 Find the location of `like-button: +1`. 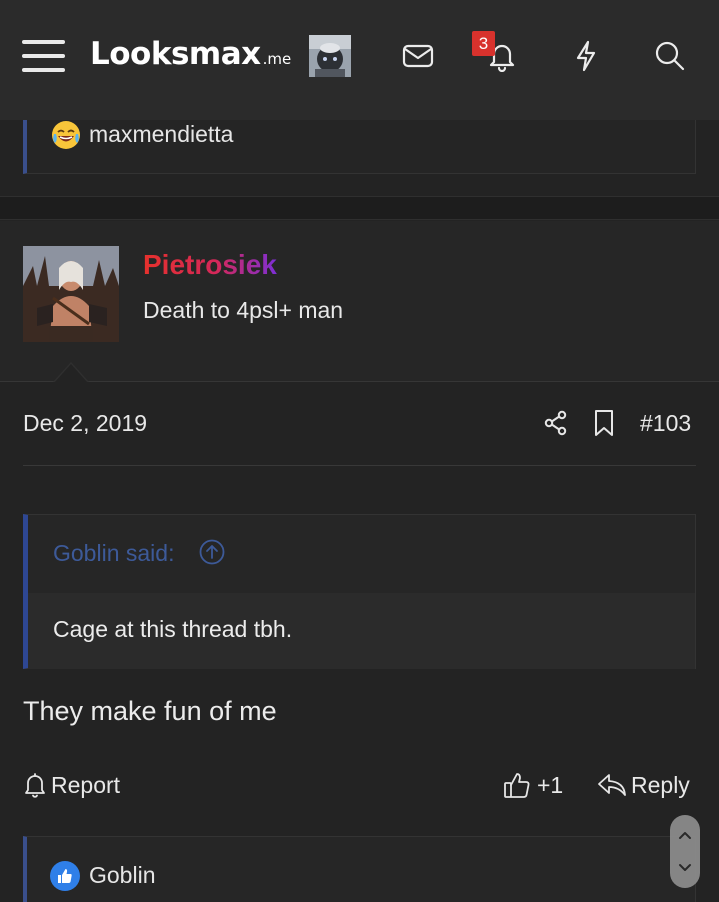

like-button: +1 is located at coordinates (533, 785).